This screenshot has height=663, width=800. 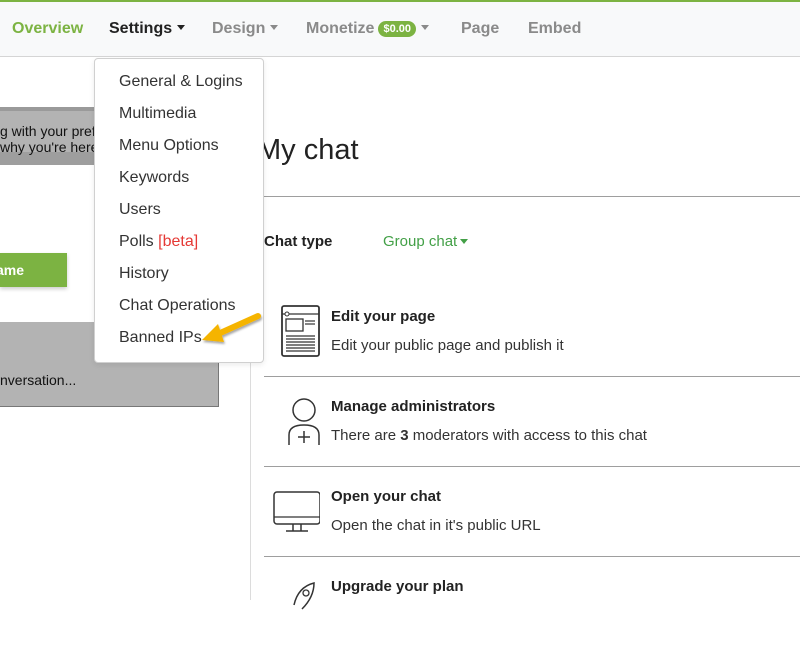 I want to click on beta-tag: [beta], so click(x=178, y=241).